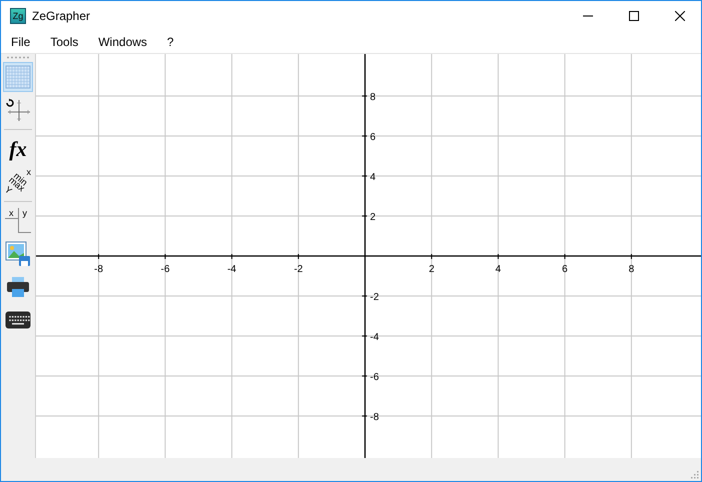 The image size is (702, 482). Describe the element at coordinates (374, 417) in the screenshot. I see `y-tick-label: -8` at that location.